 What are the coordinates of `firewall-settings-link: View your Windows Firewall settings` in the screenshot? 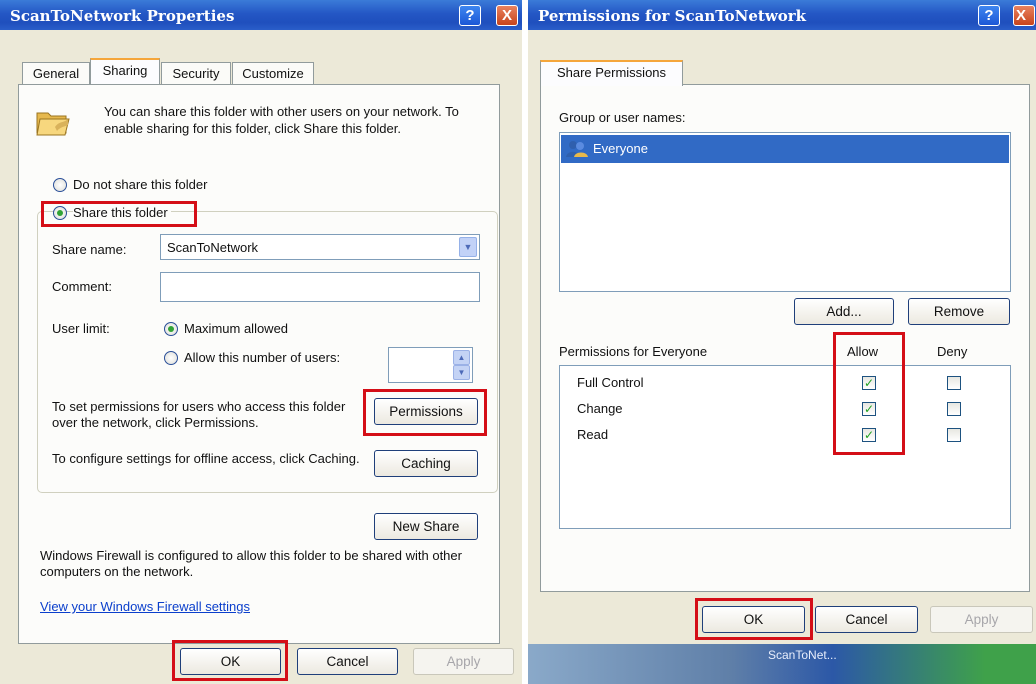 It's located at (145, 606).